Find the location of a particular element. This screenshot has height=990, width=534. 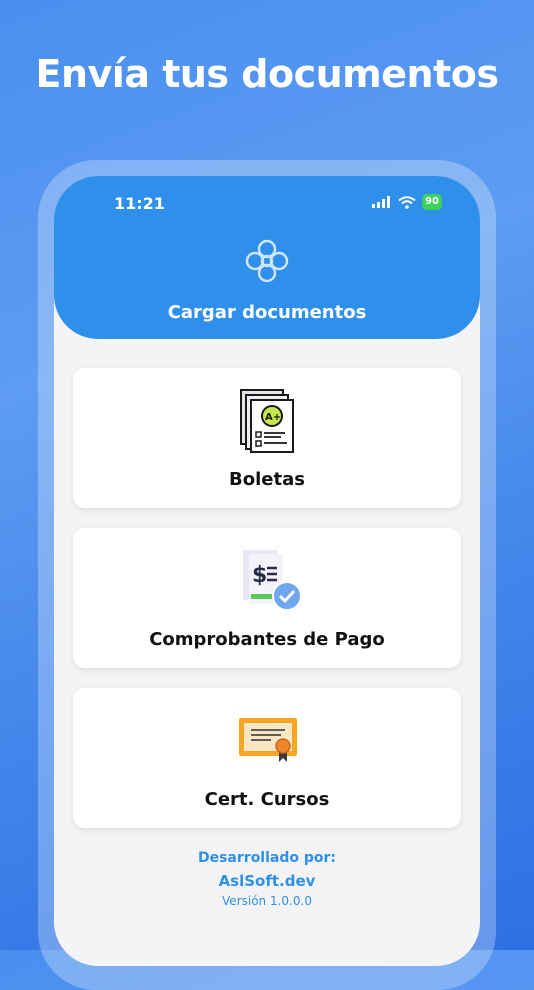

card-label-boletas: Boletas is located at coordinates (267, 479).